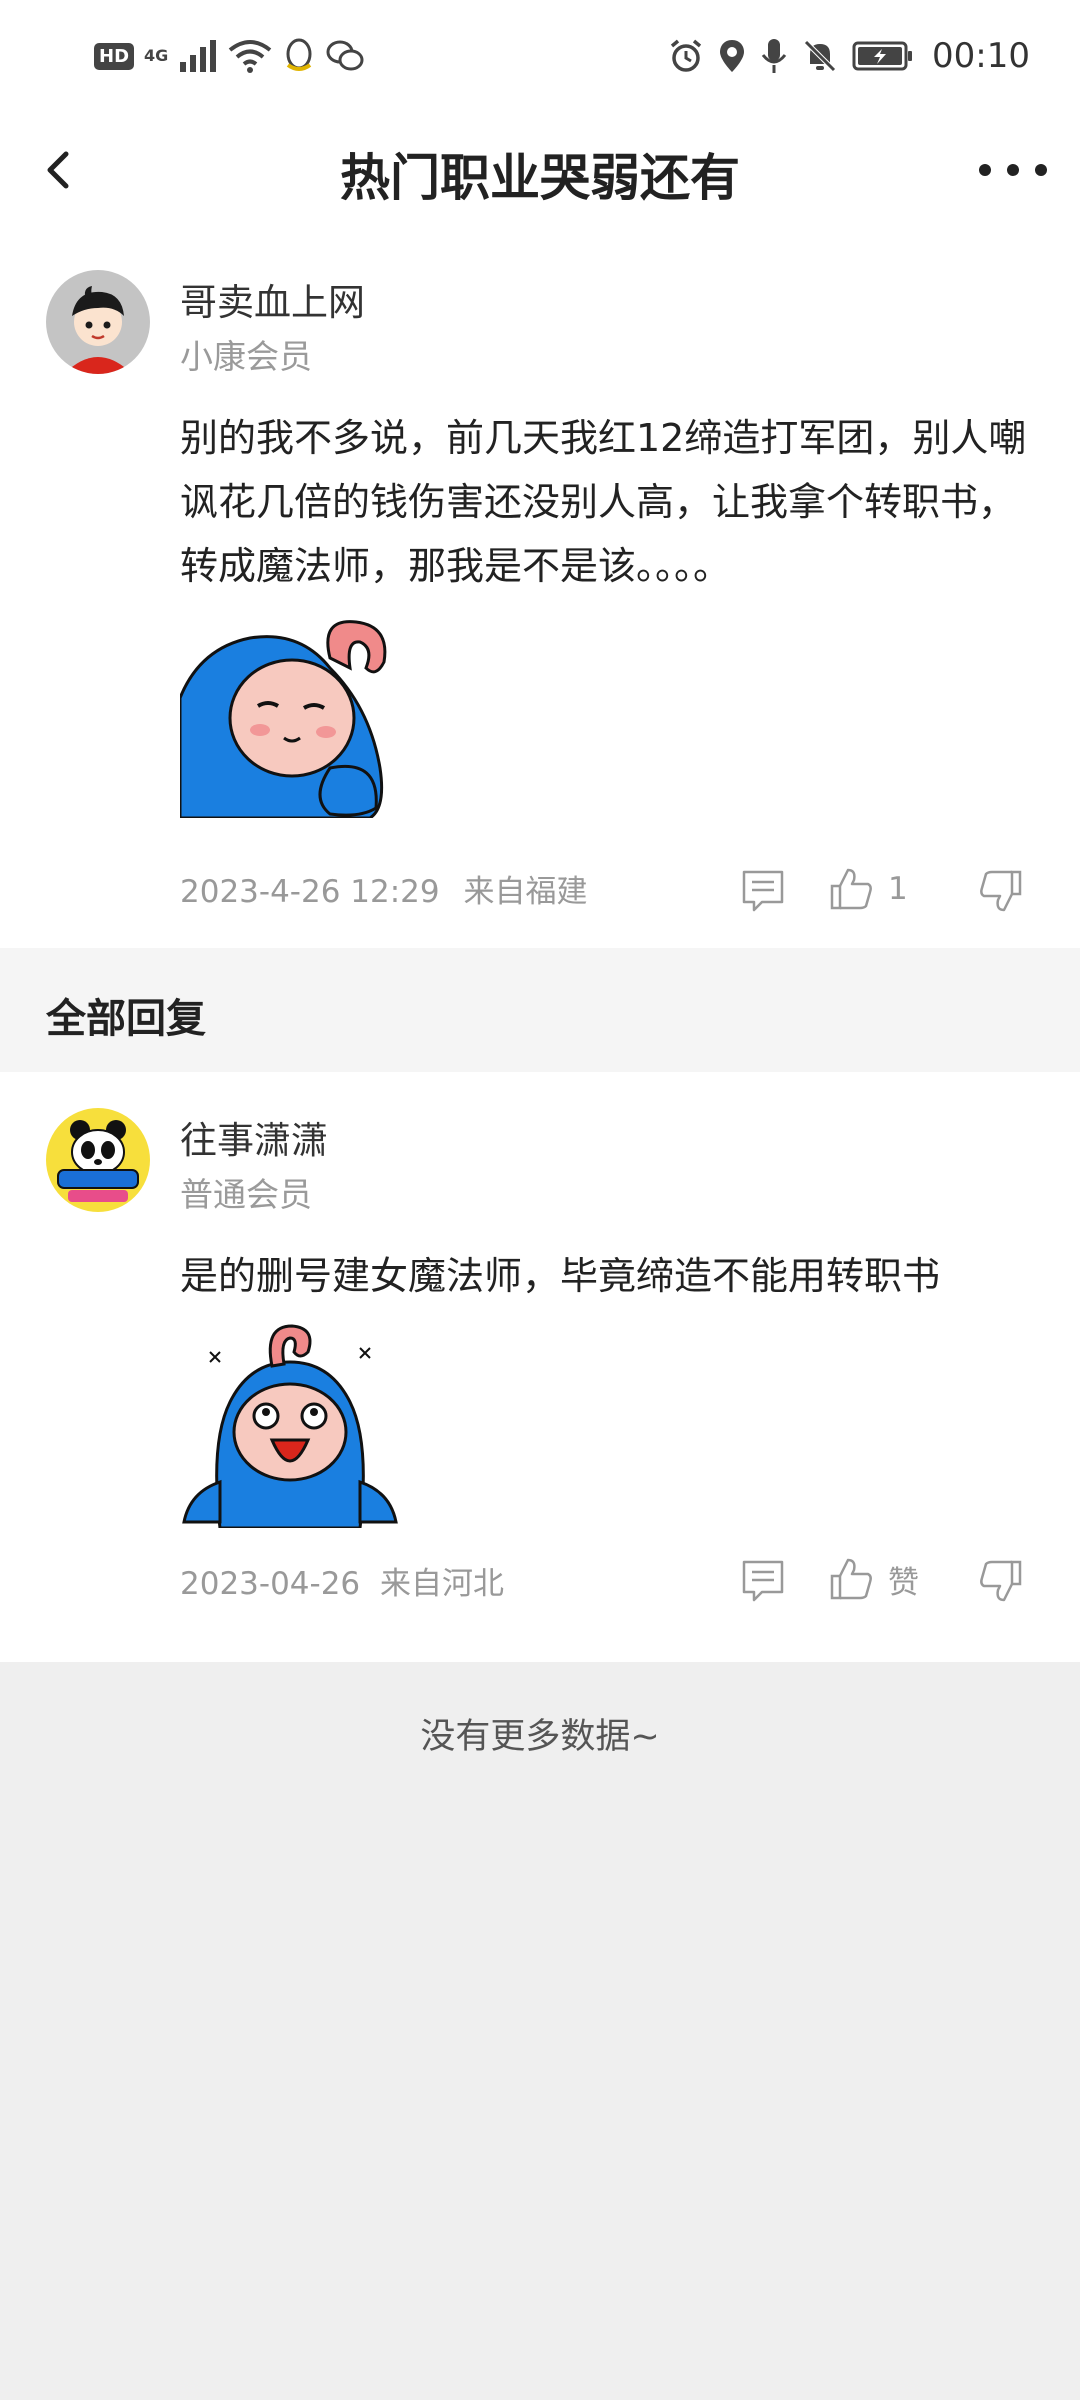 This screenshot has width=1080, height=2400. What do you see at coordinates (560, 1276) in the screenshot?
I see `reply-content: 是的删号建女魔法师，毕竟缔造不能用转职书` at bounding box center [560, 1276].